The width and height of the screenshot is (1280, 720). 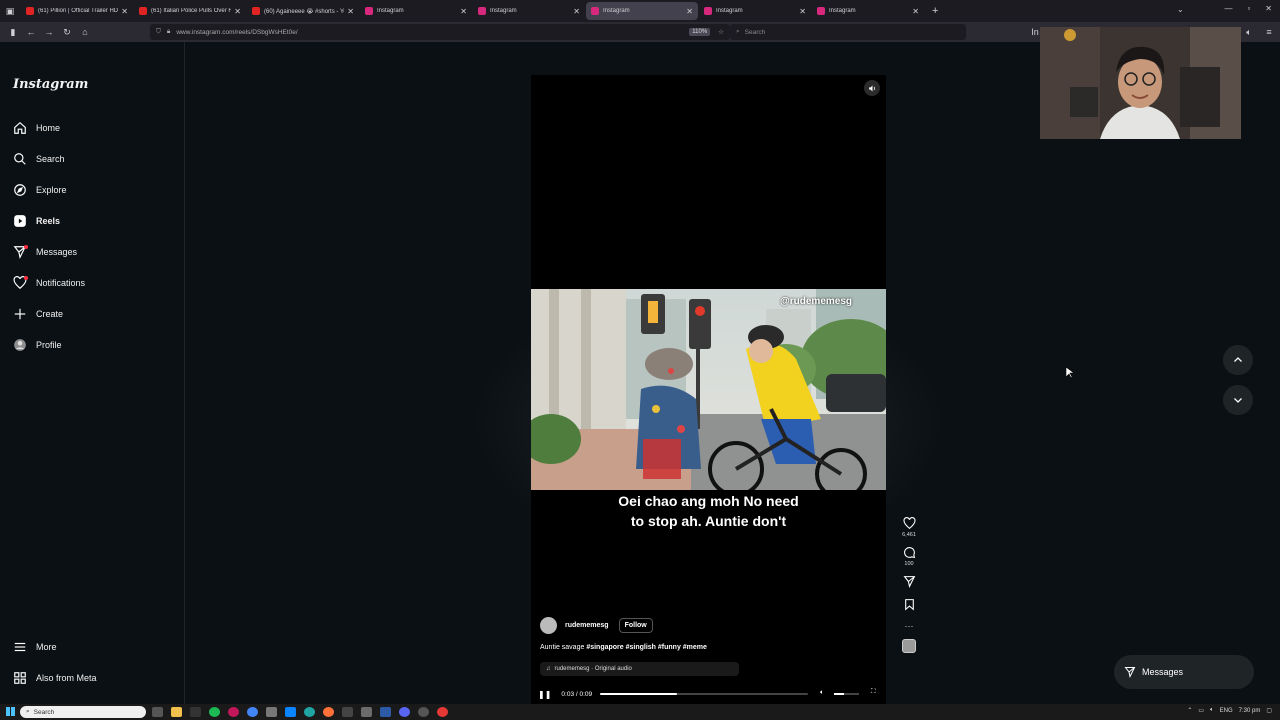 What do you see at coordinates (328, 712) in the screenshot?
I see `firefox-icon` at bounding box center [328, 712].